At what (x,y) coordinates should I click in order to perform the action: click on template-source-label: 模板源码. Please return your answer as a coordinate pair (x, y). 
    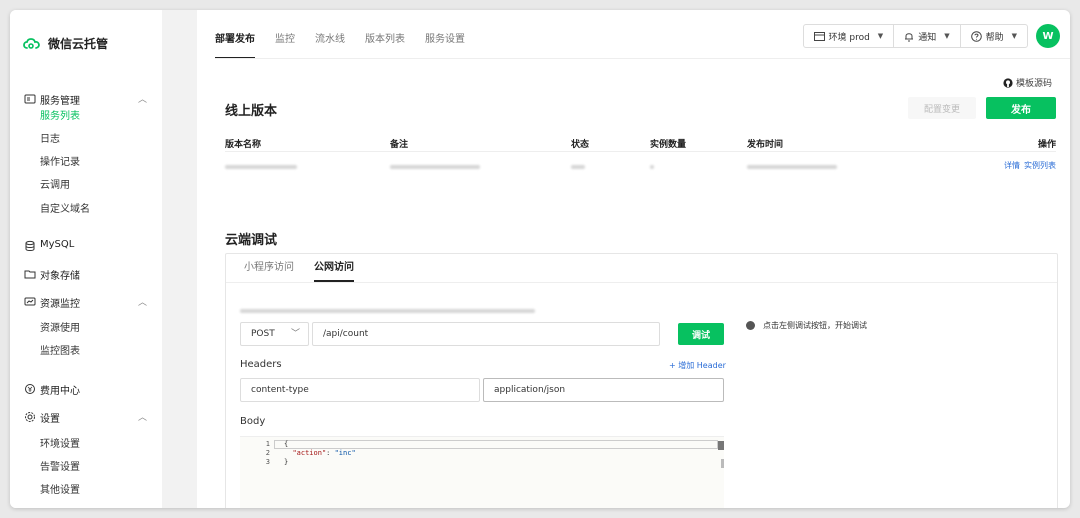
    Looking at the image, I should click on (1033, 84).